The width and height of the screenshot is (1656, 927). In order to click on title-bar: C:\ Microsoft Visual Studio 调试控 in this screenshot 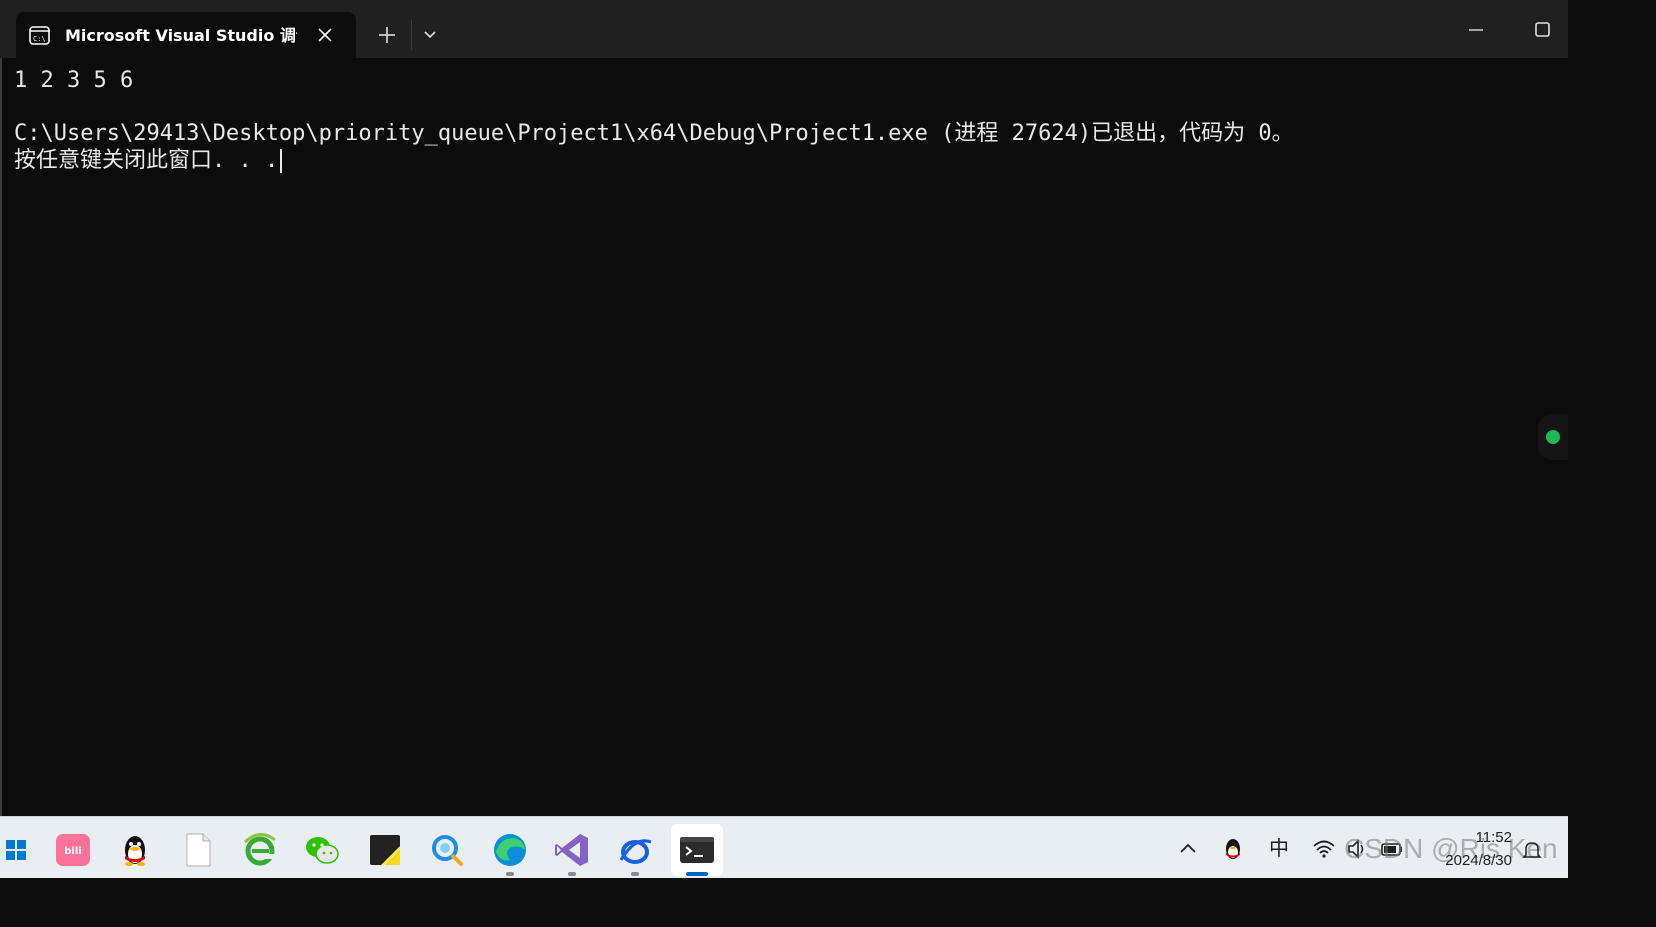, I will do `click(784, 29)`.